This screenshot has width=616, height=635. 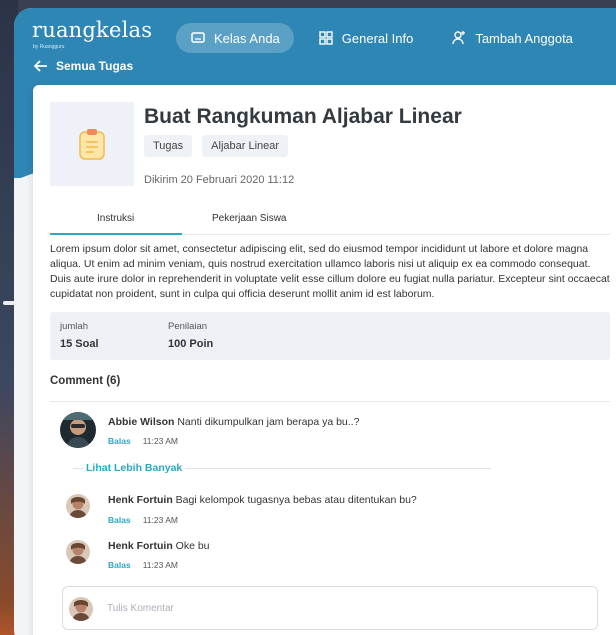 I want to click on tab-instruksi: Instruksi, so click(x=115, y=218).